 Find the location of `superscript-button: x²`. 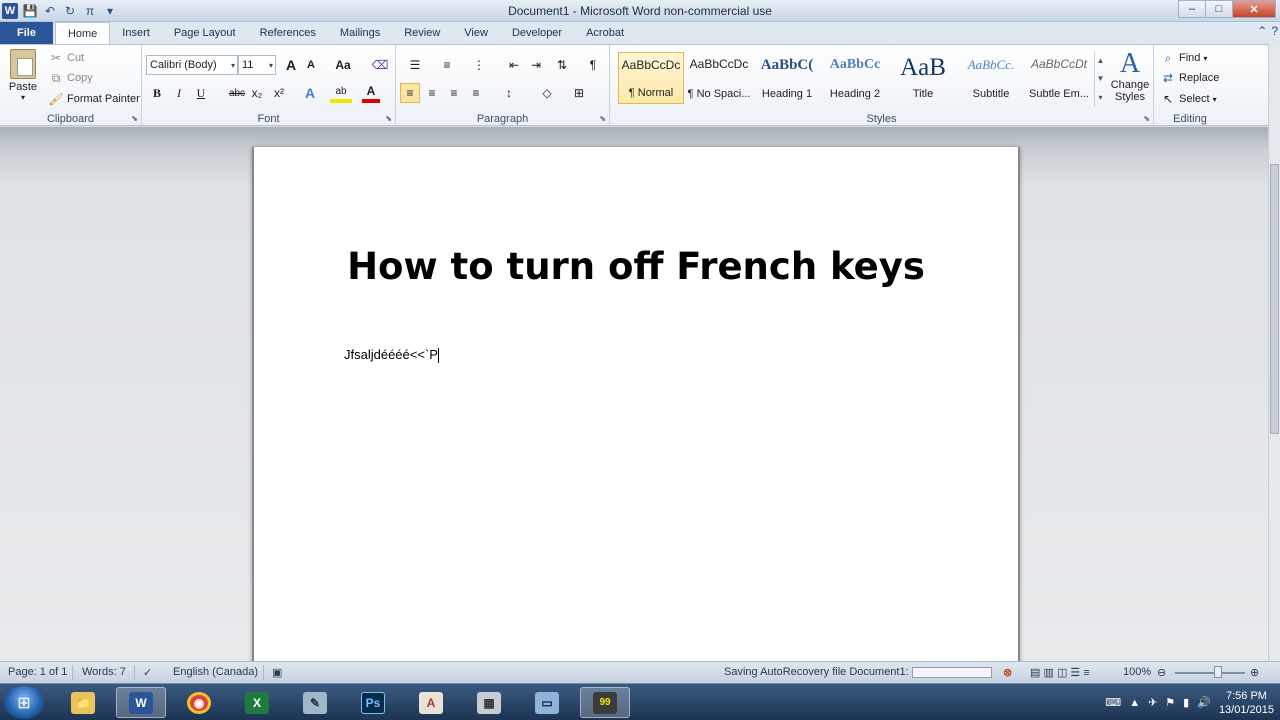

superscript-button: x² is located at coordinates (279, 93).